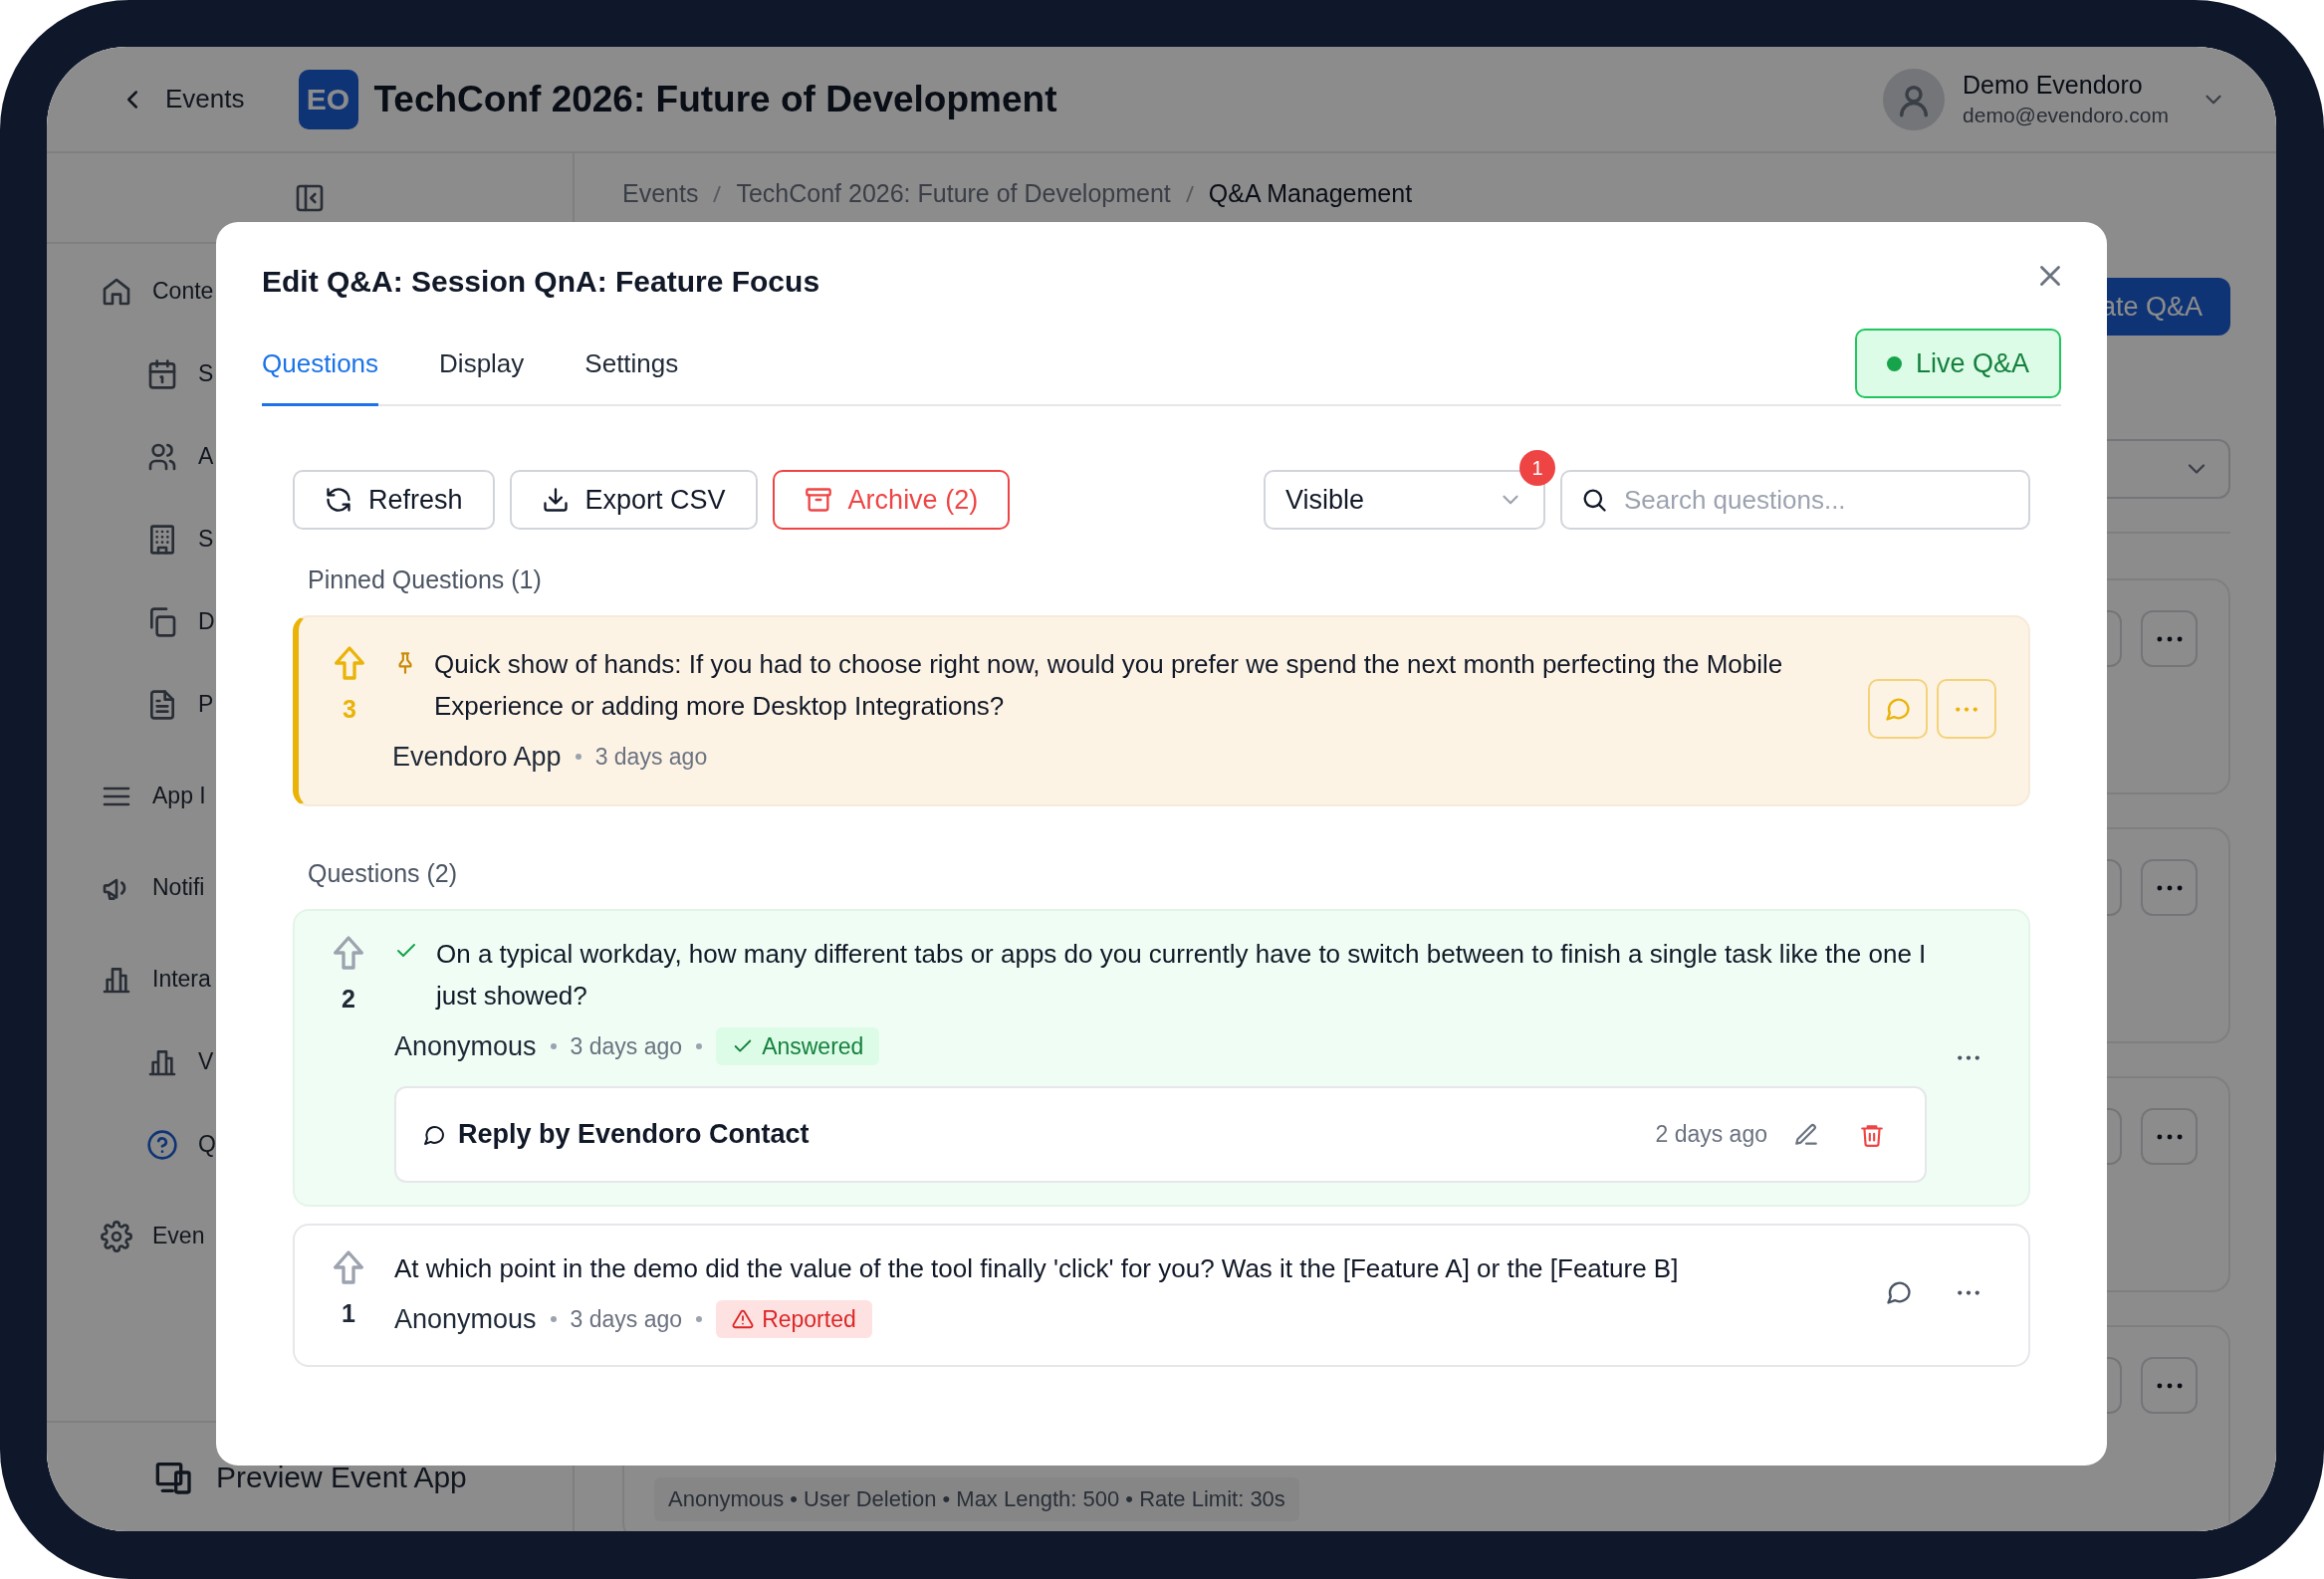 The width and height of the screenshot is (2324, 1579). Describe the element at coordinates (715, 99) in the screenshot. I see `page-title: TechConf 2026: Future of Development` at that location.